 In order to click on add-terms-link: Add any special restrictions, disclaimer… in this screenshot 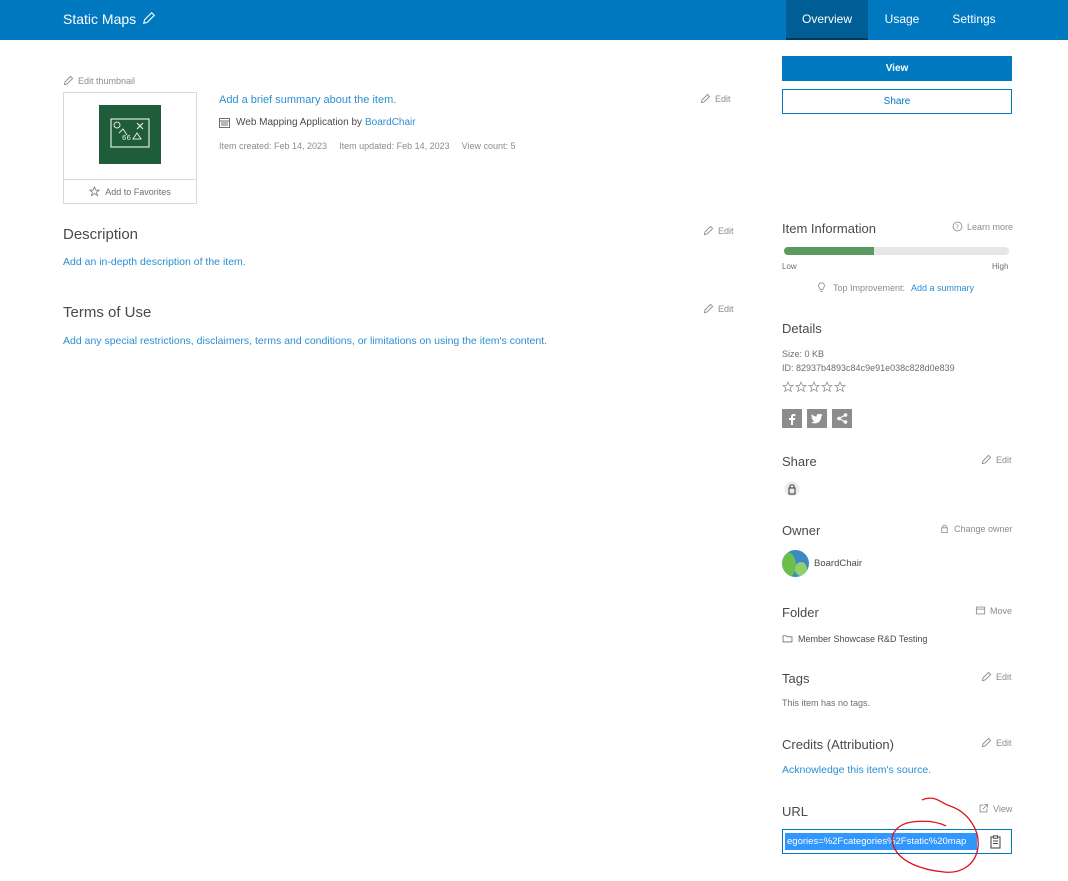, I will do `click(305, 341)`.